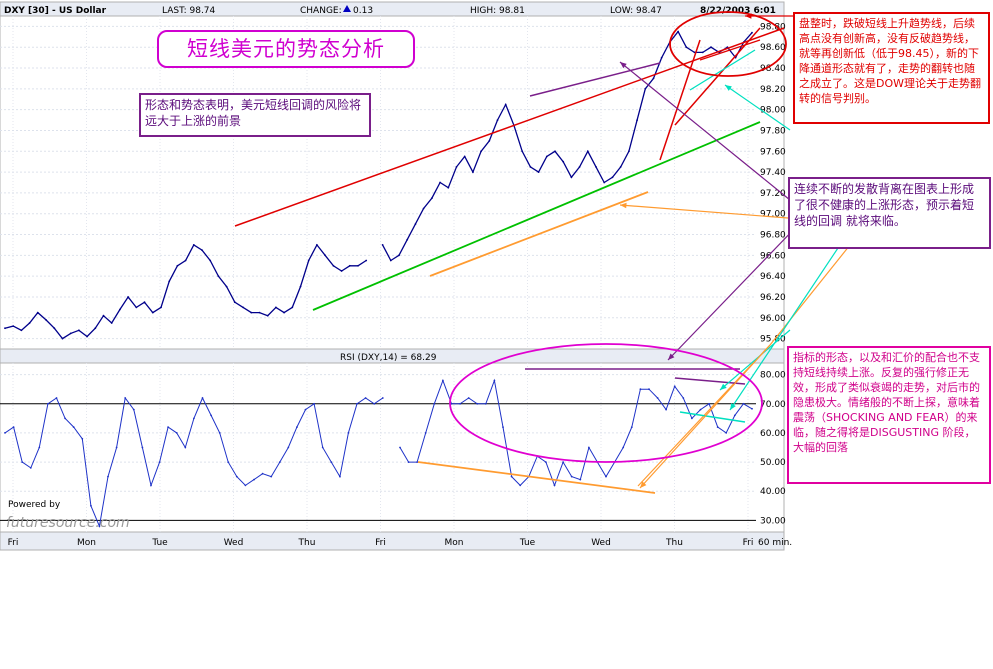 The image size is (993, 669). I want to click on rsi-y-tick: 30.00, so click(773, 521).